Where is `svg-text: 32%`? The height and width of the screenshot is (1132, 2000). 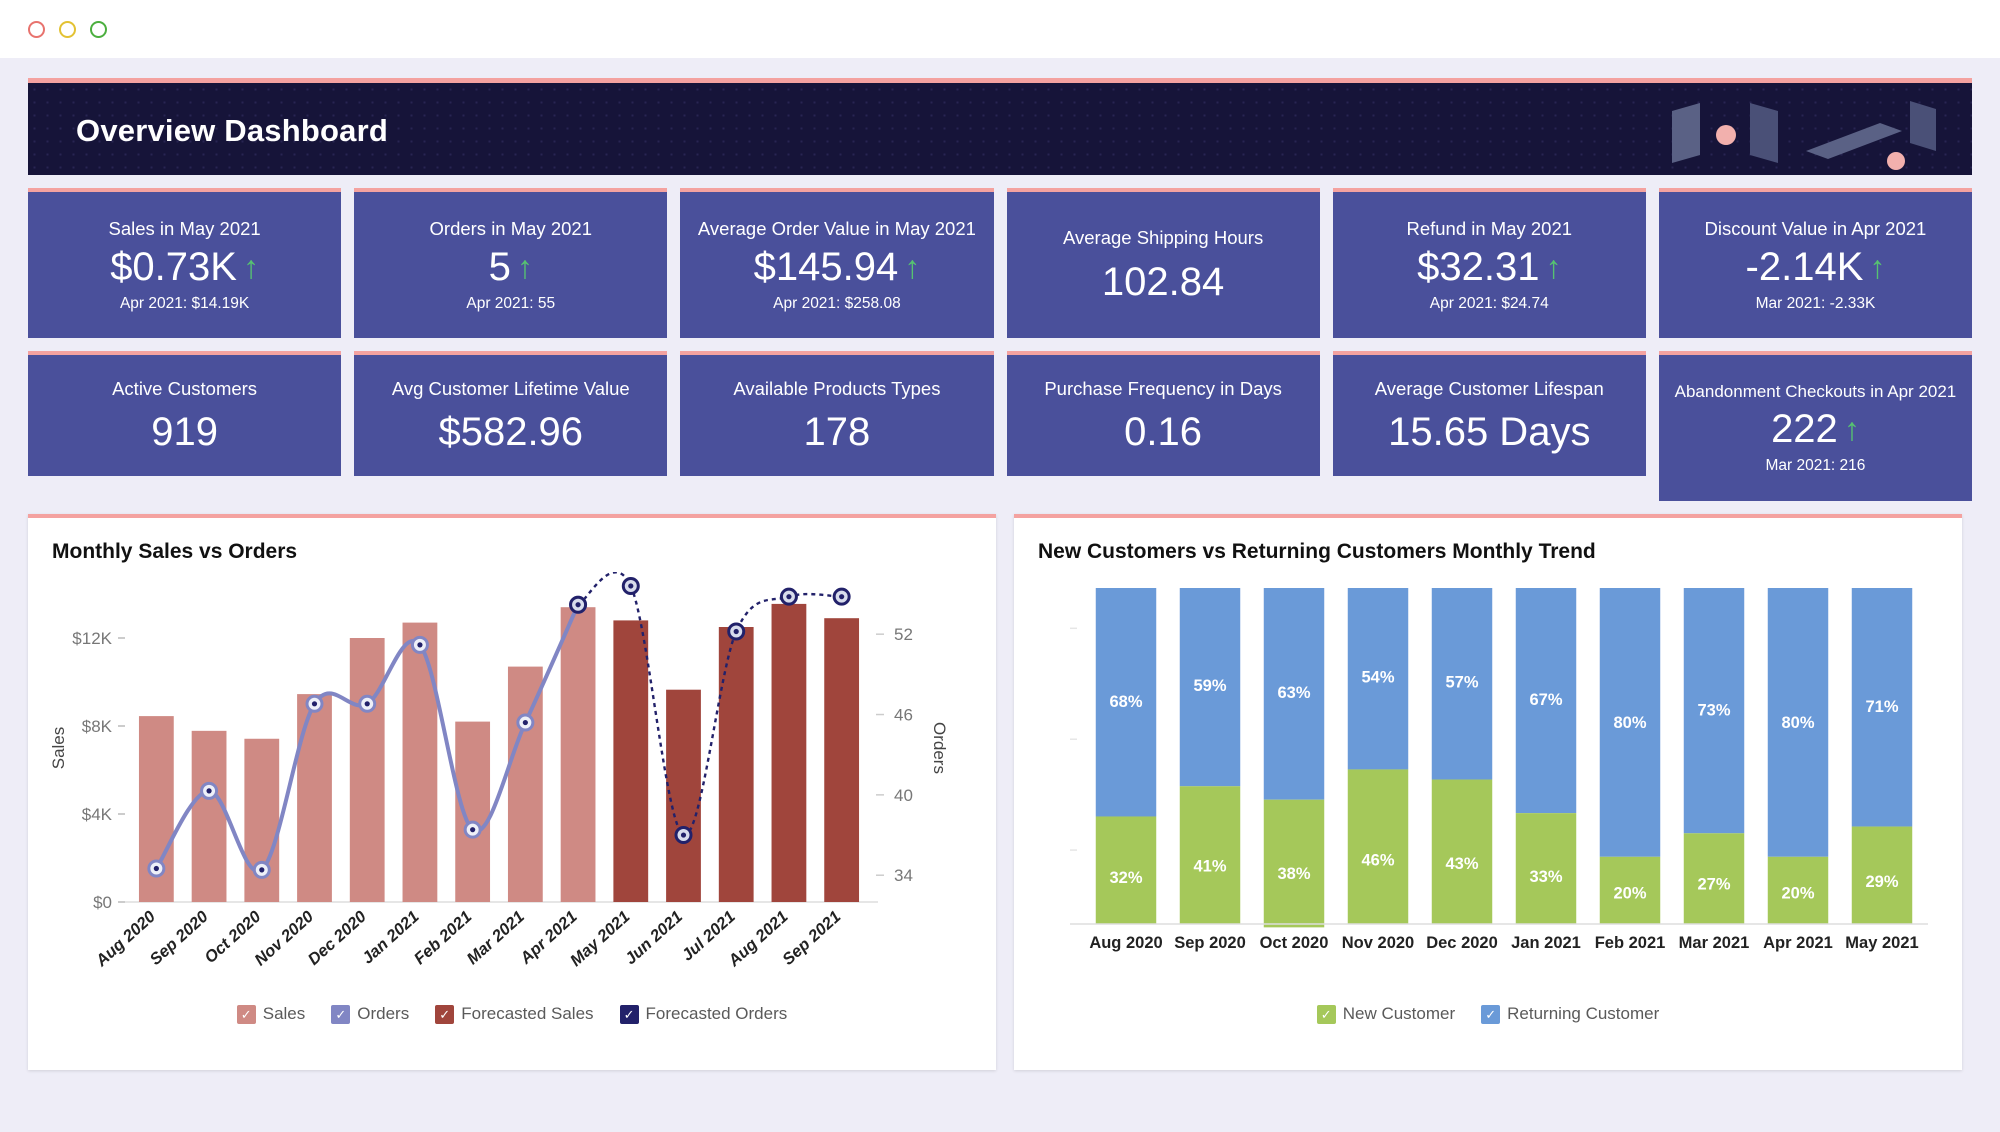 svg-text: 32% is located at coordinates (1125, 878).